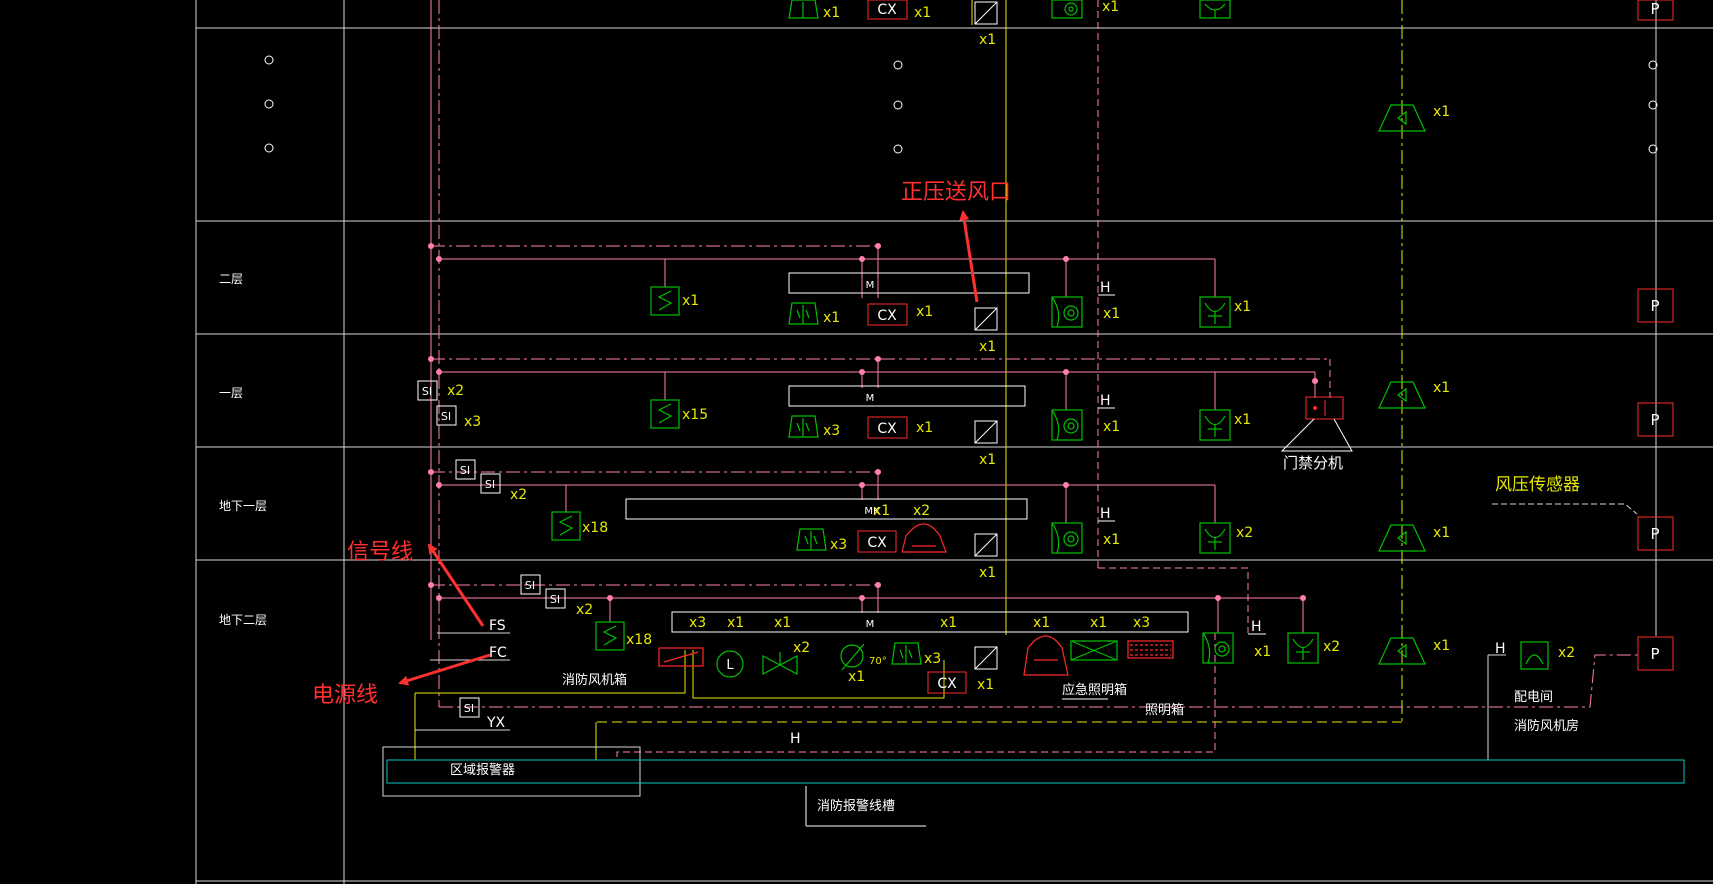  Describe the element at coordinates (243, 620) in the screenshot. I see `floor-label-b2: 地下二层` at that location.